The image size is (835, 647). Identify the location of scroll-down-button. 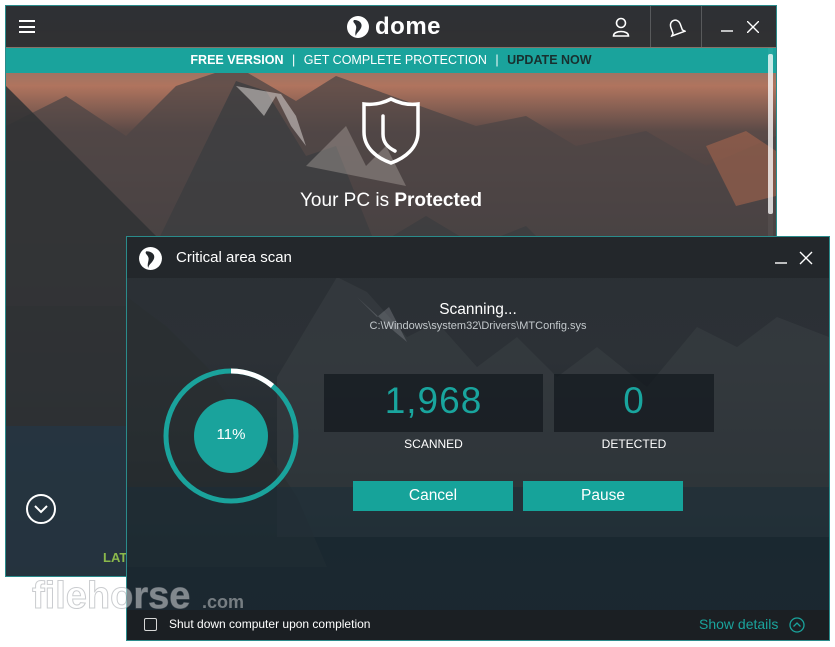
(41, 509).